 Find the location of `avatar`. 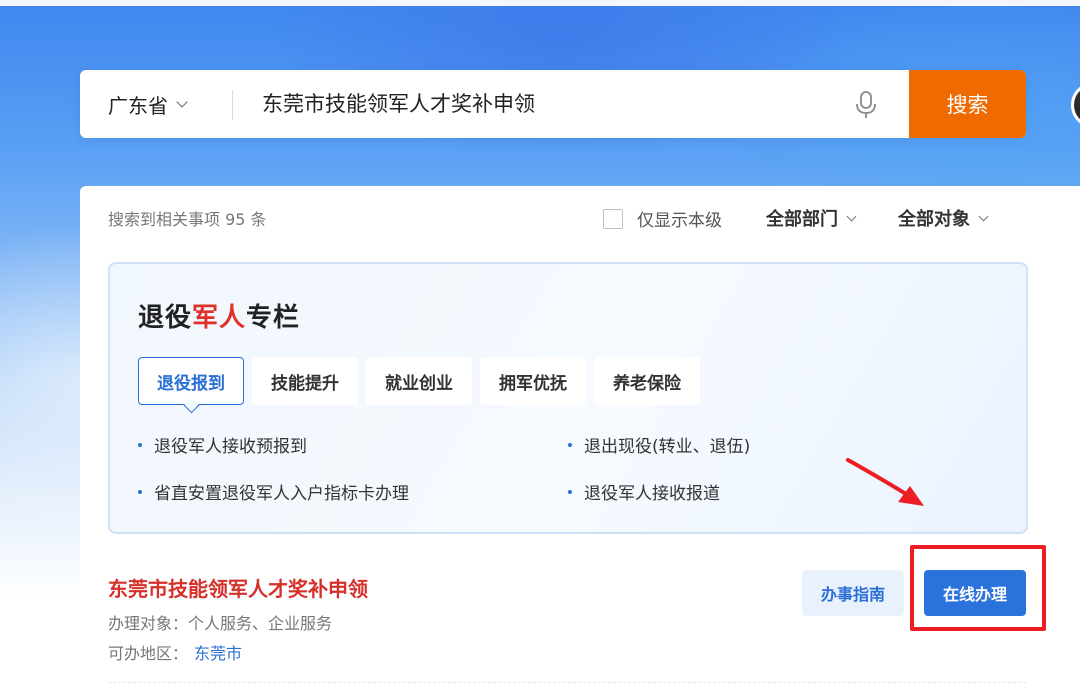

avatar is located at coordinates (1075, 105).